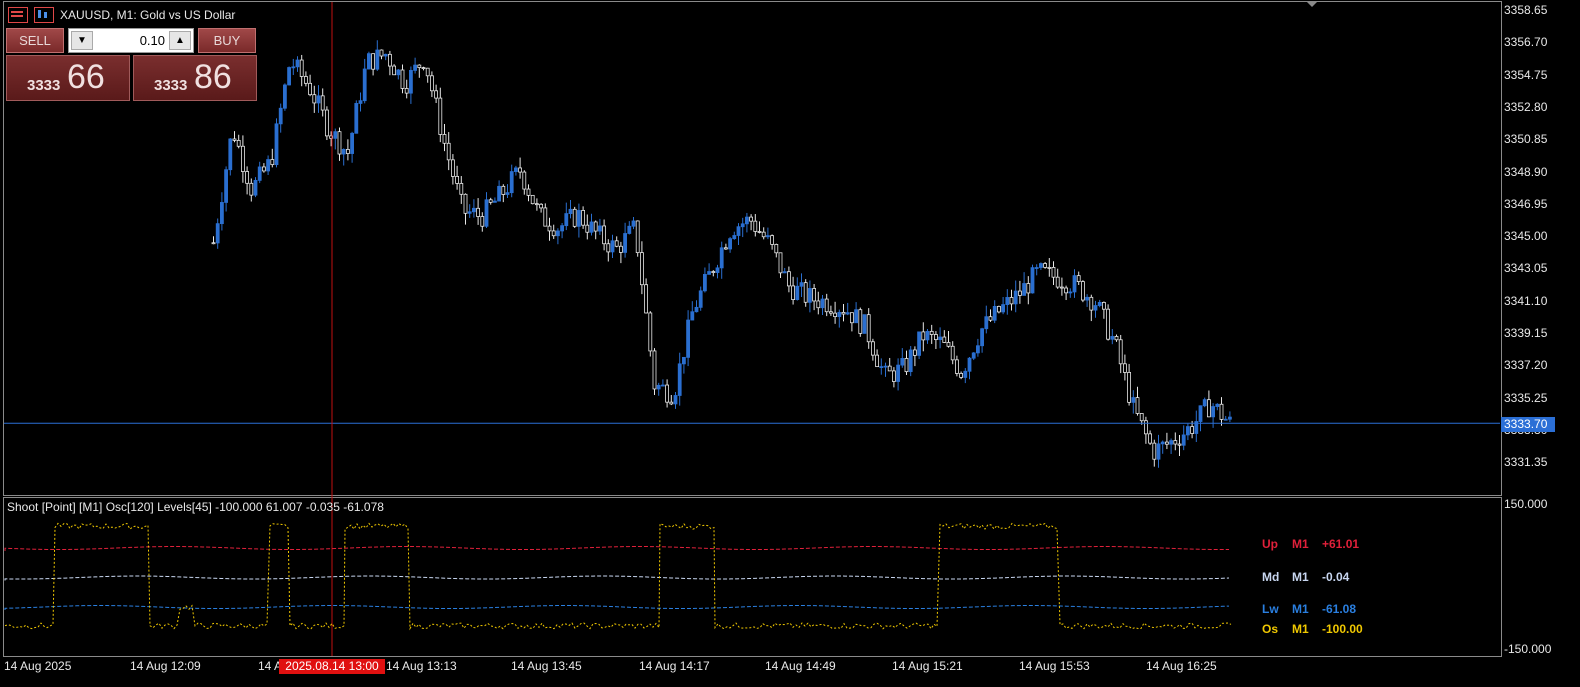 This screenshot has height=687, width=1580. I want to click on time-axis-label: 14 Aug 13:45, so click(546, 666).